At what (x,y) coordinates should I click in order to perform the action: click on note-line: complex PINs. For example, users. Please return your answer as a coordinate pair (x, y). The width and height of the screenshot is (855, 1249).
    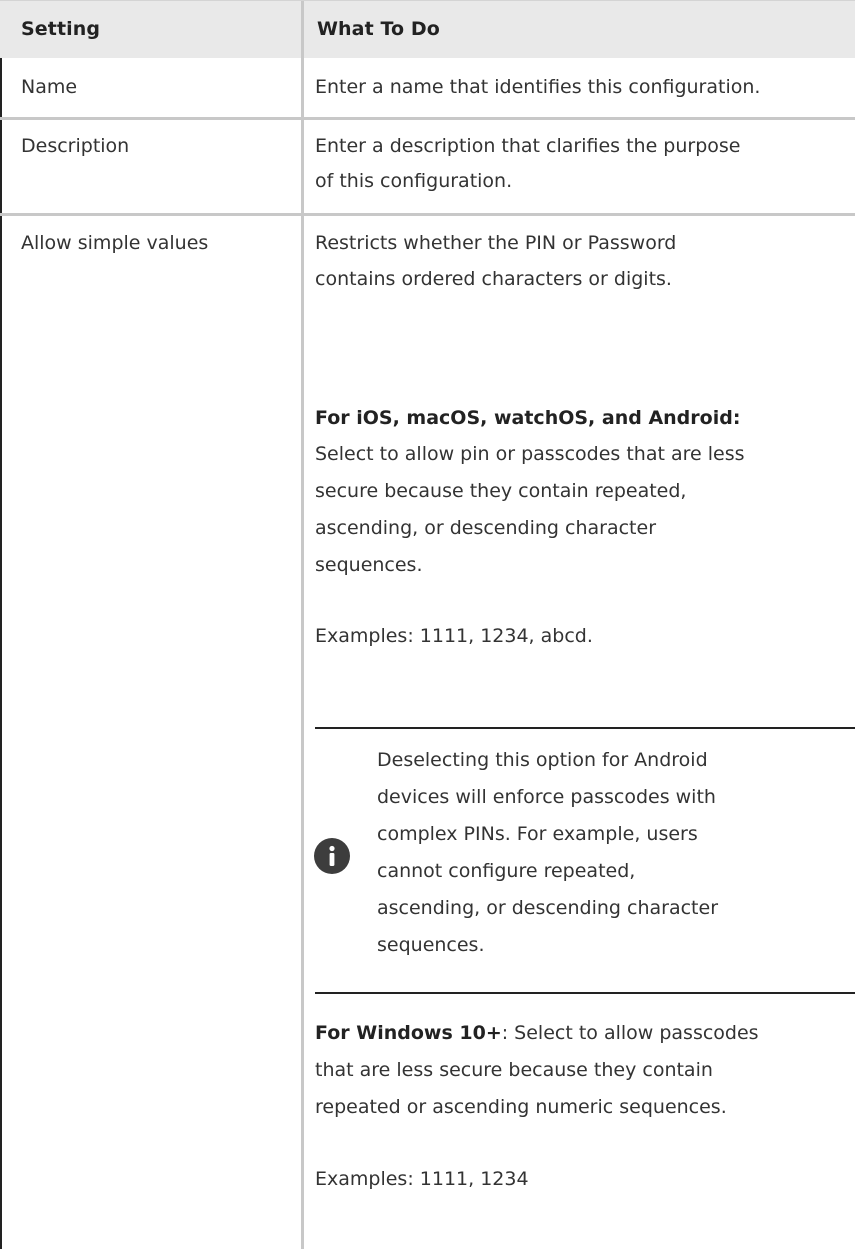
    Looking at the image, I should click on (537, 834).